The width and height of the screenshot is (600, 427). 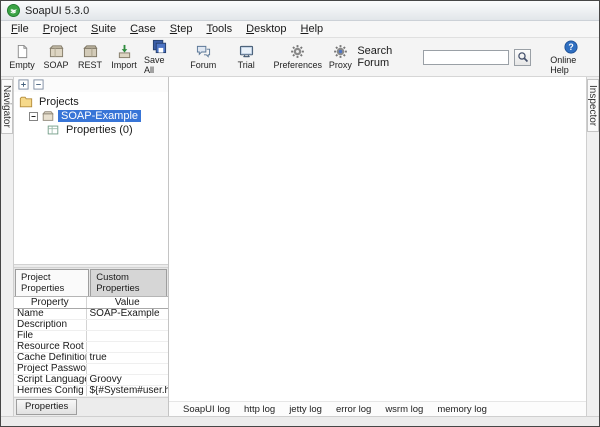 I want to click on properties-table-header-row: Property Value, so click(x=91, y=302).